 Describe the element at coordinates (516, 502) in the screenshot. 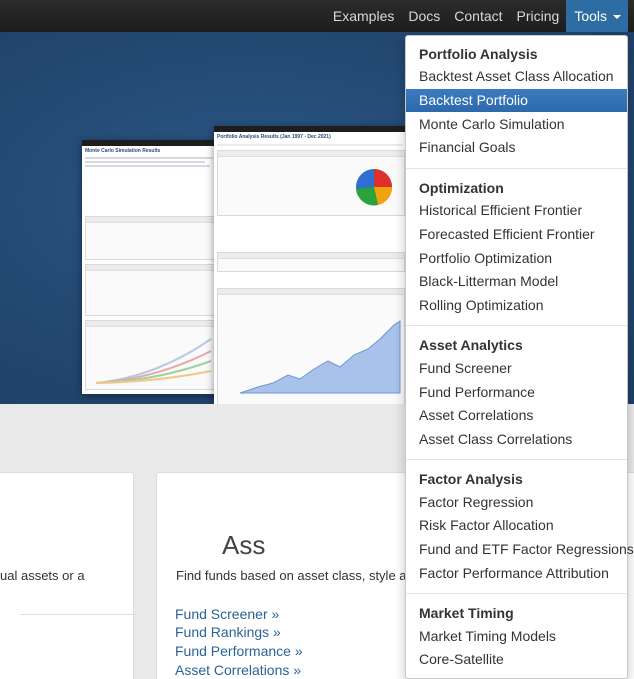

I see `menu-item-factor-regression: Factor Regression` at that location.